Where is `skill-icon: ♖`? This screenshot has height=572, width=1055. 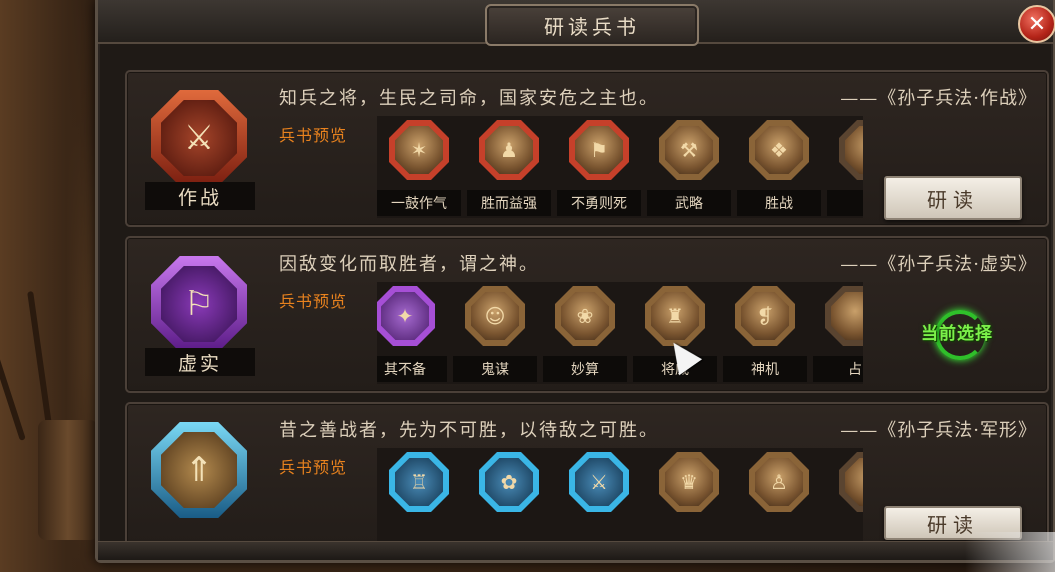 skill-icon: ♖ is located at coordinates (419, 482).